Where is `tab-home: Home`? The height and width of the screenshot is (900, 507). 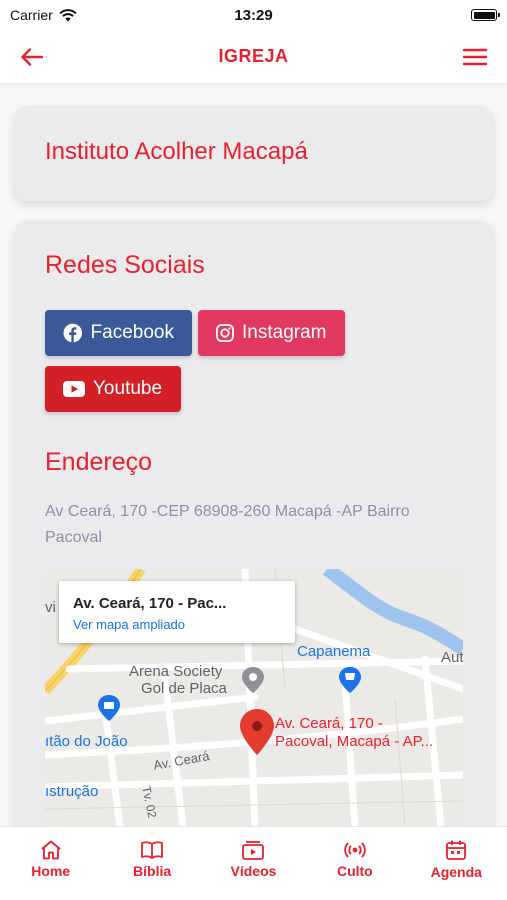 tab-home: Home is located at coordinates (51, 859).